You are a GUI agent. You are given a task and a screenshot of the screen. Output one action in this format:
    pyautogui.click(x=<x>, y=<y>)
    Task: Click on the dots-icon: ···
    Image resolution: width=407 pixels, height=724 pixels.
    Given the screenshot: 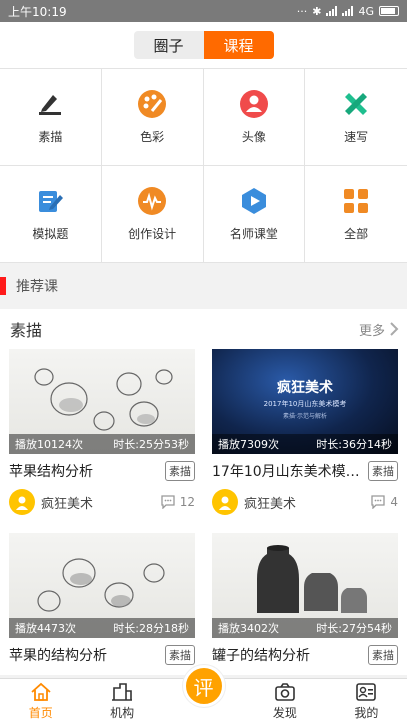 What is the action you would take?
    pyautogui.click(x=302, y=11)
    